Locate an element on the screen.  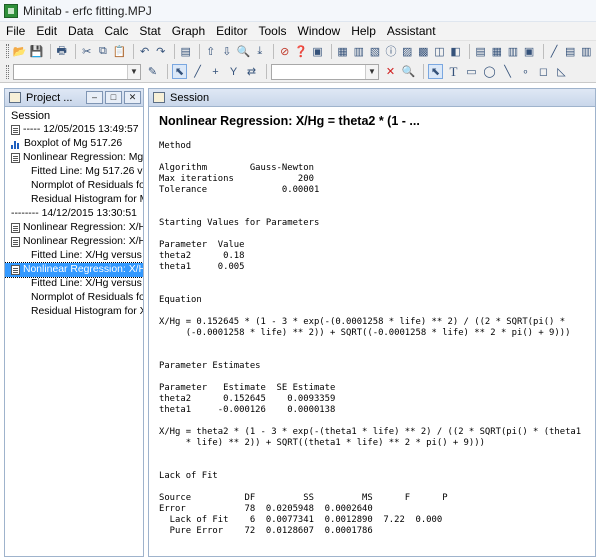
more-tools-icon: ▥ is located at coordinates (586, 51).